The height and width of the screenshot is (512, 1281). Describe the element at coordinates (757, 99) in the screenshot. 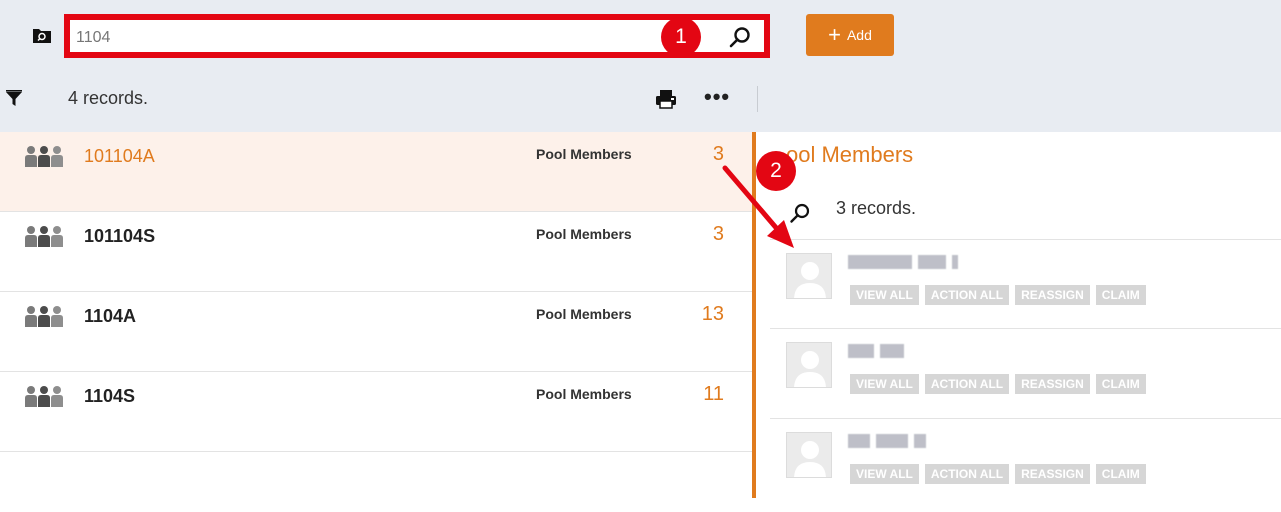

I see `toolbar-divider` at that location.